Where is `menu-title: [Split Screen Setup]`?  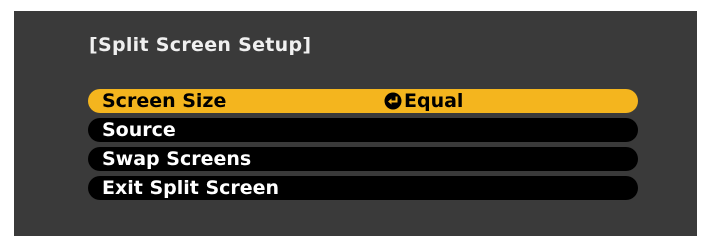 menu-title: [Split Screen Setup] is located at coordinates (200, 45).